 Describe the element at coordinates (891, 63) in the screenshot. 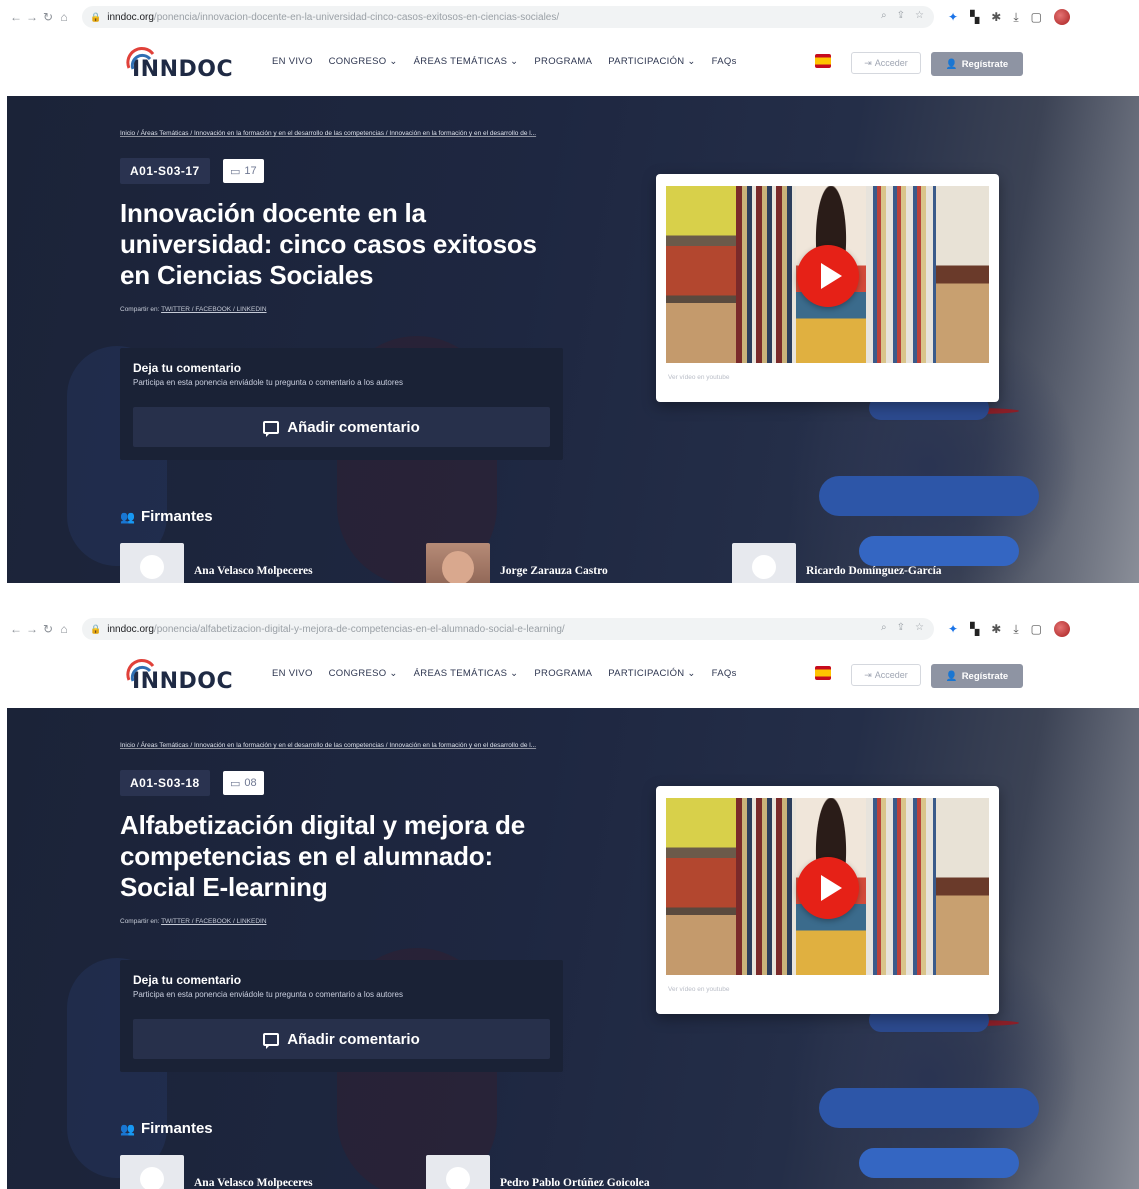

I see `login-label: Acceder` at that location.